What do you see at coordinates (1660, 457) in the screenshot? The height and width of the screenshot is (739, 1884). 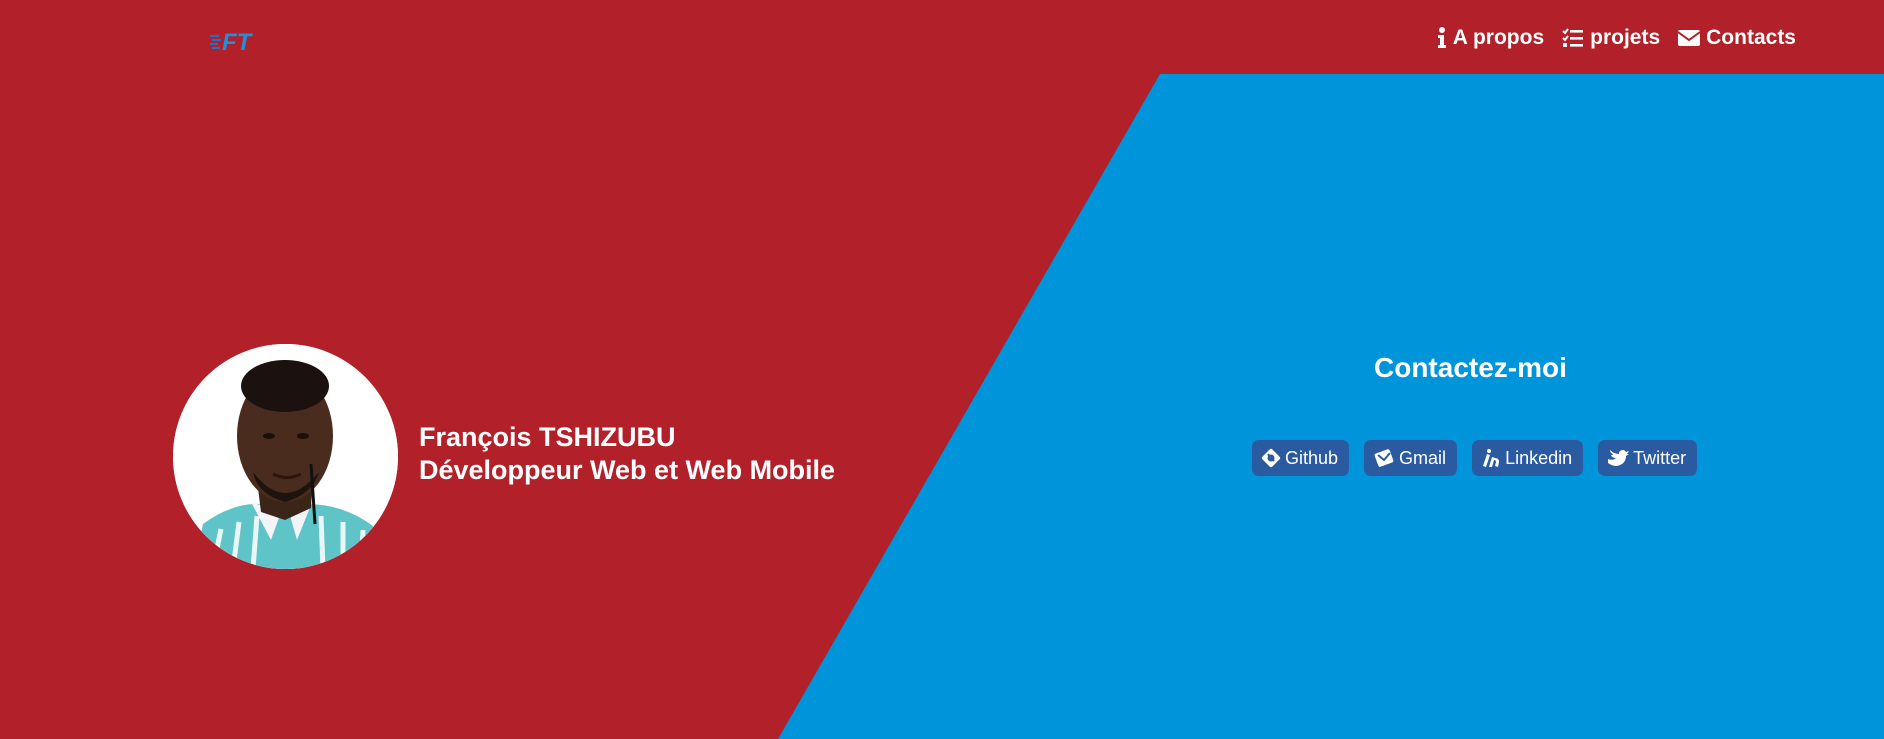 I see `twitter-label: Twitter` at bounding box center [1660, 457].